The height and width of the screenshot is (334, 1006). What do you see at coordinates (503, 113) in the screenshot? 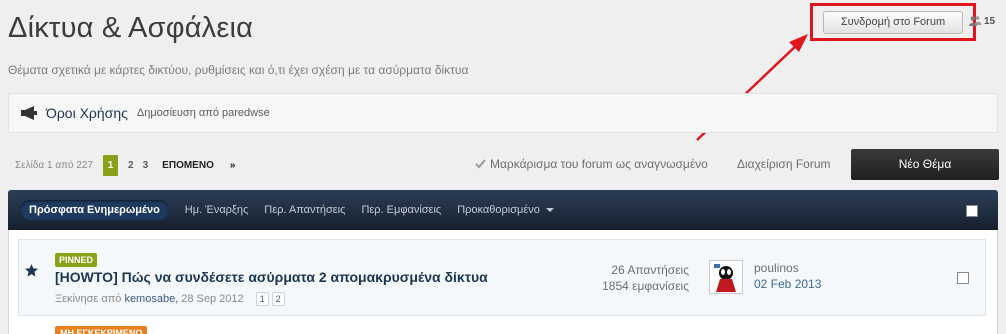
I see `announcement-bar: Όροι Χρήσης Δημοσίευση από paredwse` at bounding box center [503, 113].